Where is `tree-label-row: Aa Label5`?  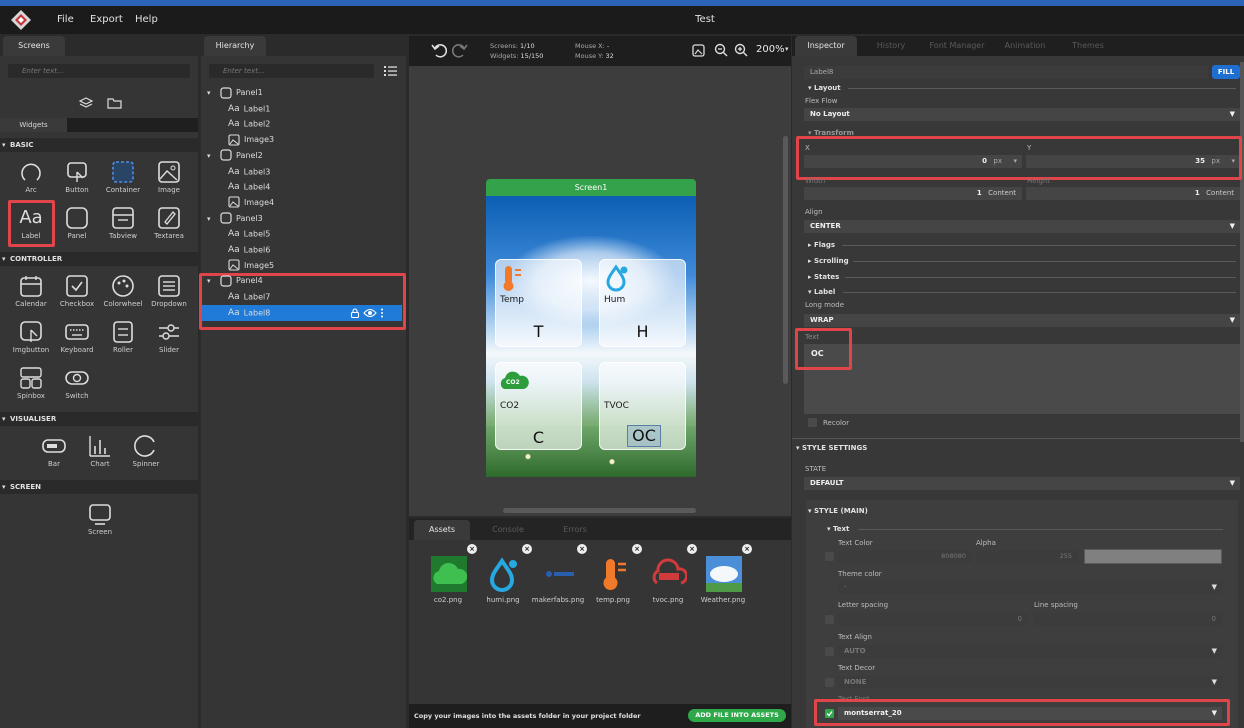
tree-label-row: Aa Label5 is located at coordinates (249, 234).